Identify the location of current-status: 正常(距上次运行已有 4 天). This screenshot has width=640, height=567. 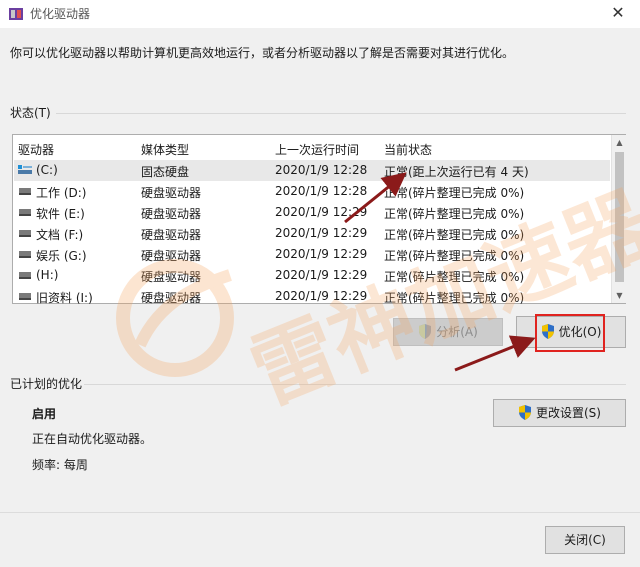
(456, 172).